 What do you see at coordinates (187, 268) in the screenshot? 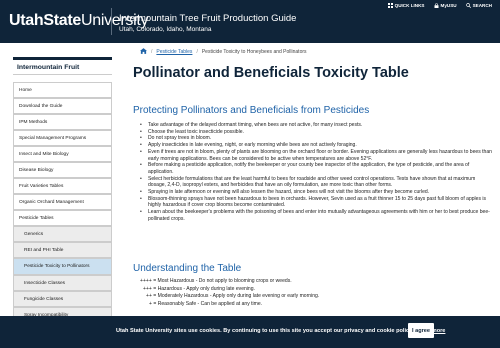
I see `section-heading-understanding: Understanding the Table` at bounding box center [187, 268].